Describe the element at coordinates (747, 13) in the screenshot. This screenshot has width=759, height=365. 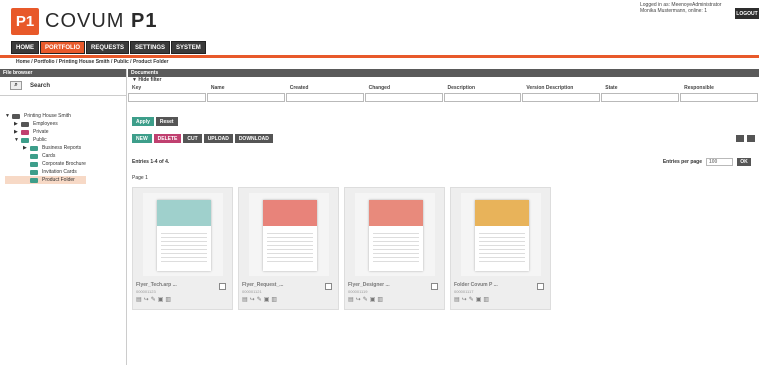
I see `logout-button: LOGOUT` at that location.